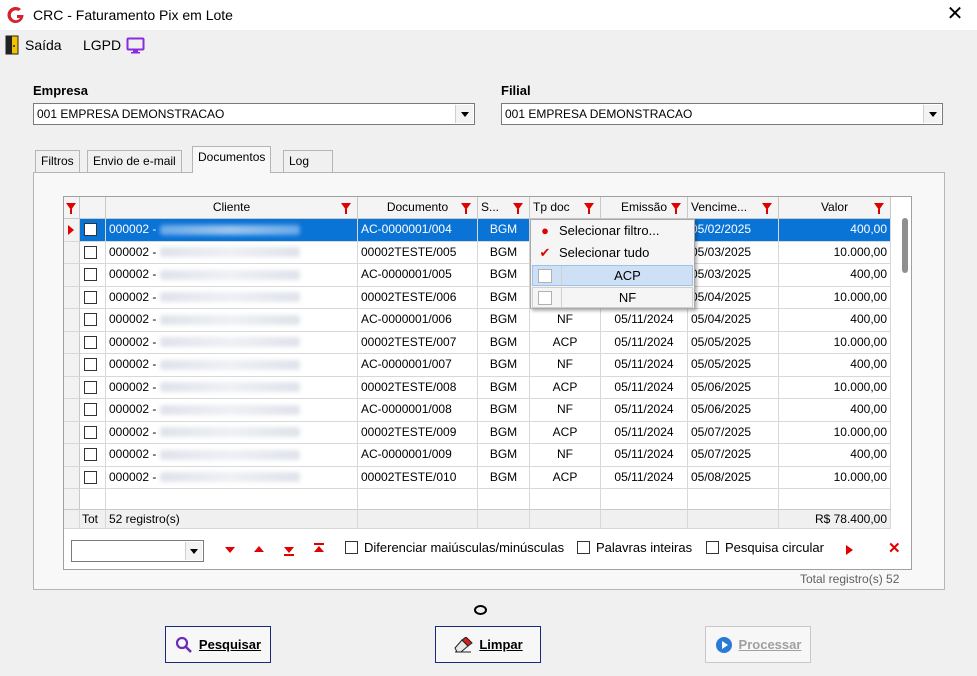 The width and height of the screenshot is (977, 676). I want to click on header-emissao: Emissão, so click(644, 208).